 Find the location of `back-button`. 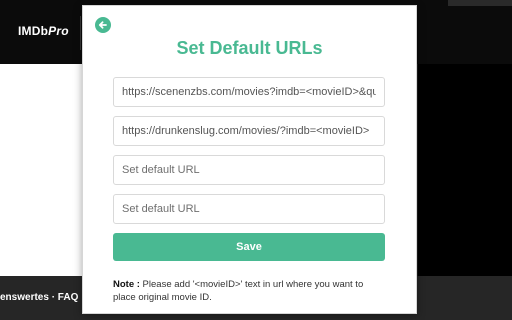

back-button is located at coordinates (103, 25).